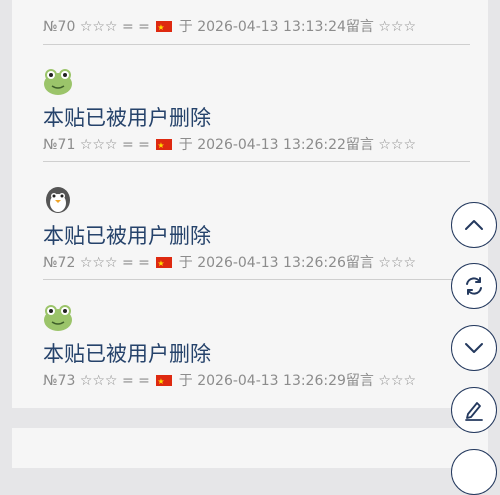 This screenshot has height=495, width=500. Describe the element at coordinates (59, 381) in the screenshot. I see `post-number: №73` at that location.